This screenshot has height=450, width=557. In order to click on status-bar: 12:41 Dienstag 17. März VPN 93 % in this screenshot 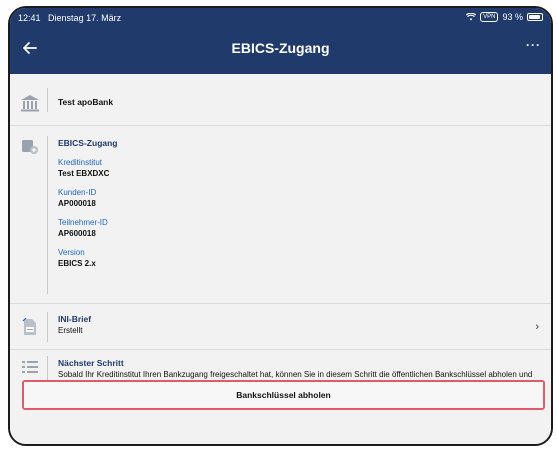, I will do `click(280, 18)`.